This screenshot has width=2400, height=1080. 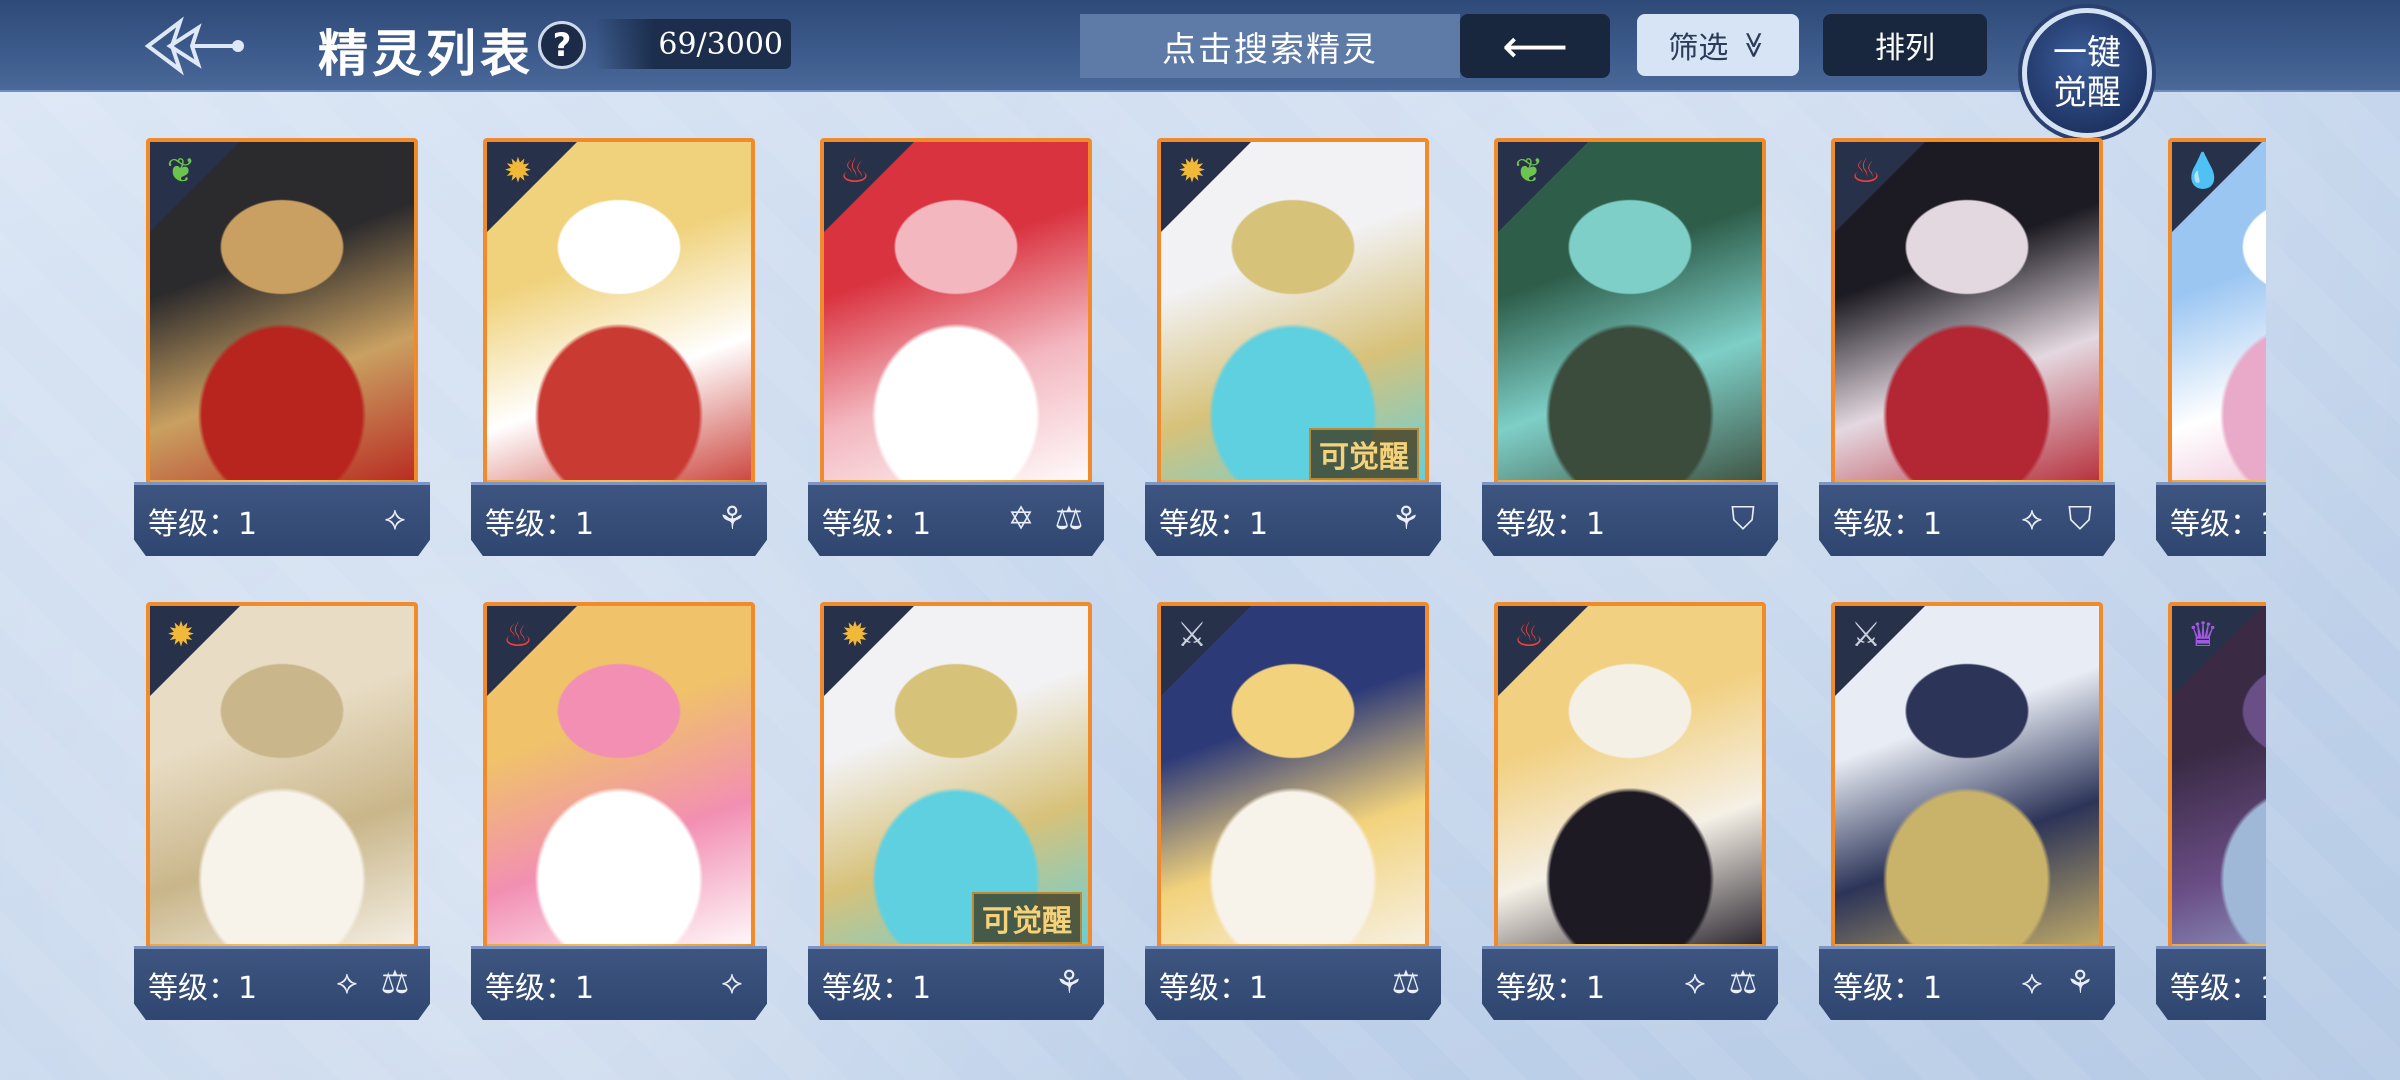 What do you see at coordinates (1293, 983) in the screenshot?
I see `level-bar: 等级：1 ⚖` at bounding box center [1293, 983].